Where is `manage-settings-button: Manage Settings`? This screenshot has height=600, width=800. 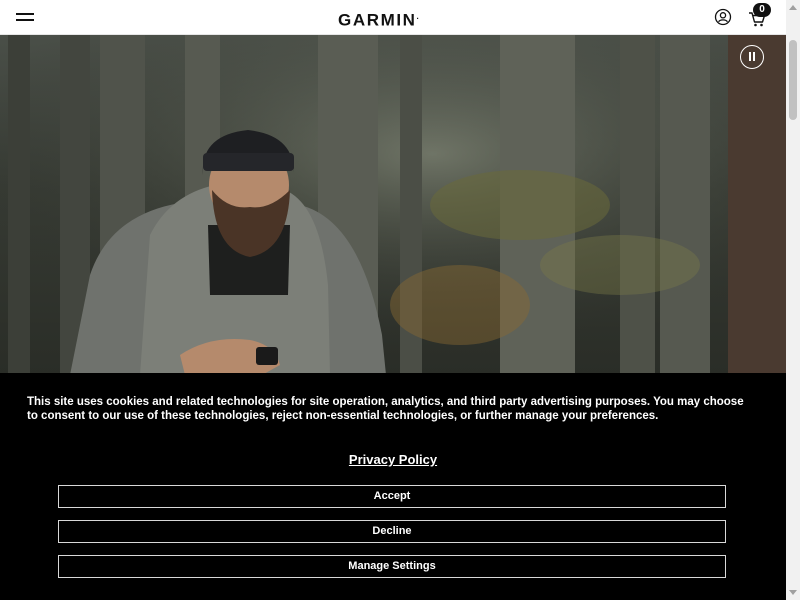 manage-settings-button: Manage Settings is located at coordinates (392, 566).